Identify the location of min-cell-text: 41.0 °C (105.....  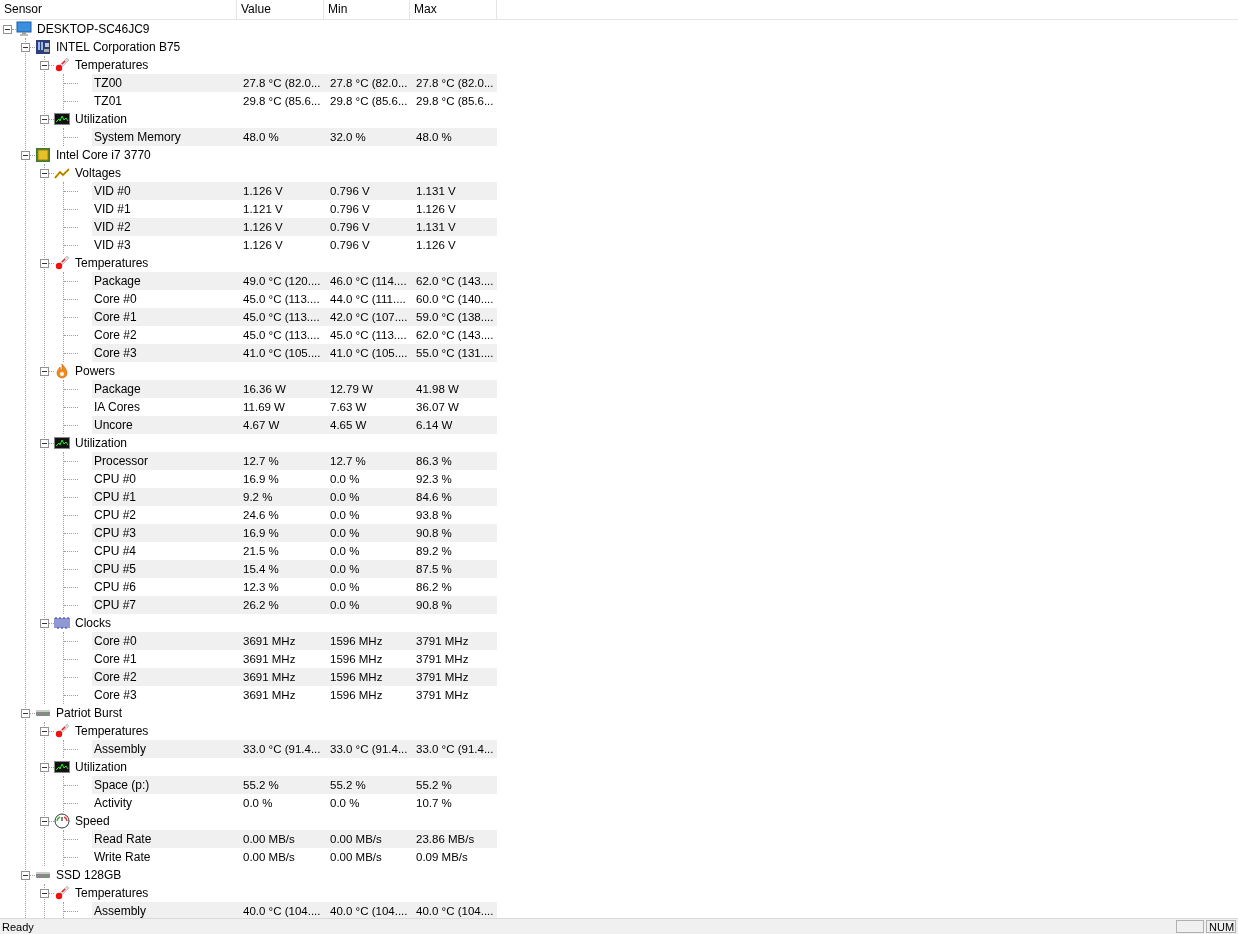
(369, 353).